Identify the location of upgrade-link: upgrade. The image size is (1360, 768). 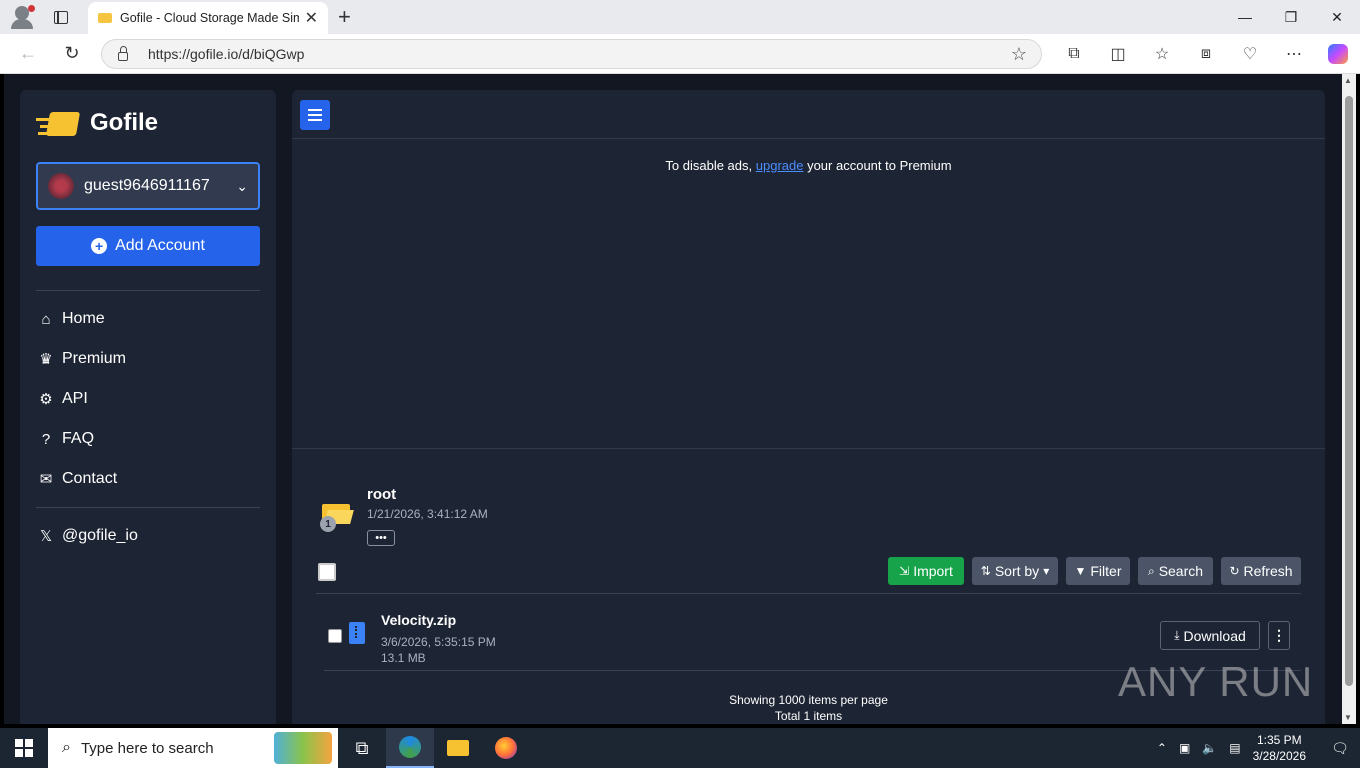
(780, 165).